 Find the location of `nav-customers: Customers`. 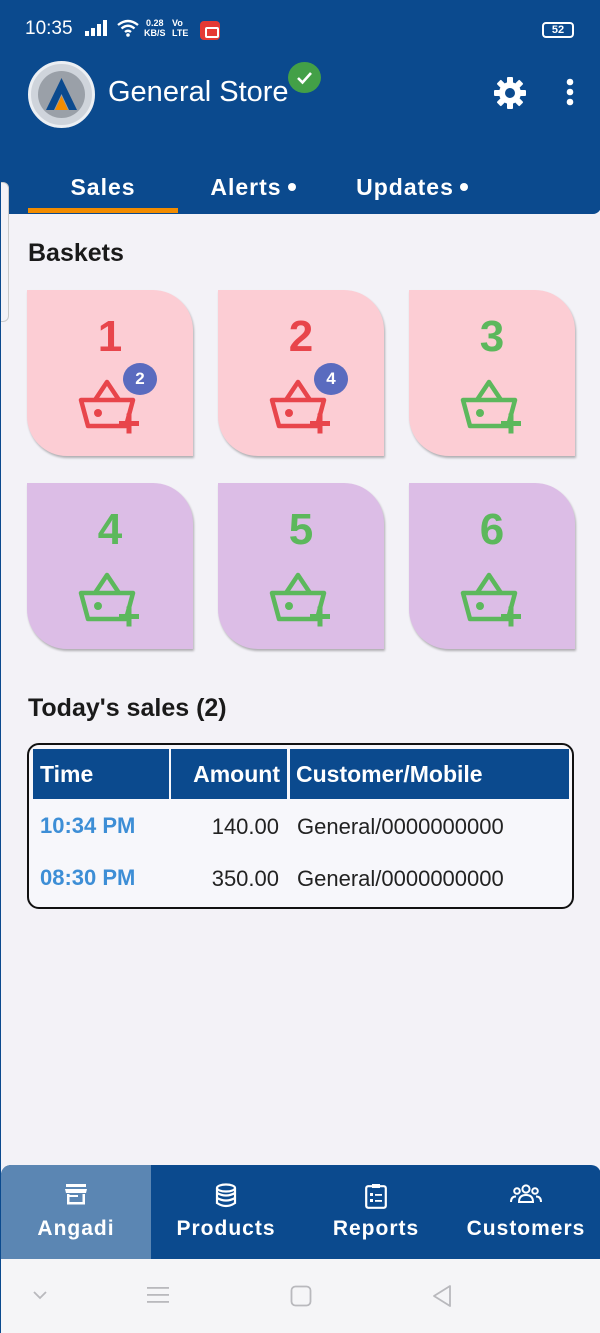

nav-customers: Customers is located at coordinates (525, 1212).